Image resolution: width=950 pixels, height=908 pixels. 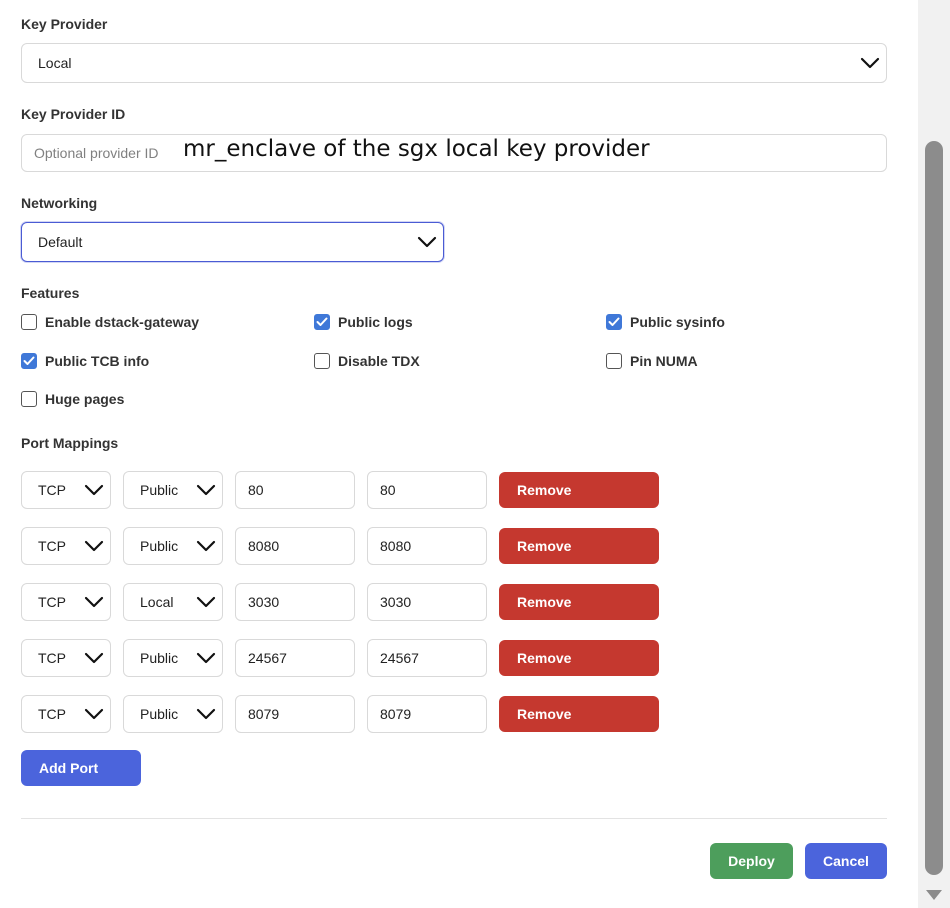 I want to click on feature-checkbox: Pin NUMA, so click(x=652, y=361).